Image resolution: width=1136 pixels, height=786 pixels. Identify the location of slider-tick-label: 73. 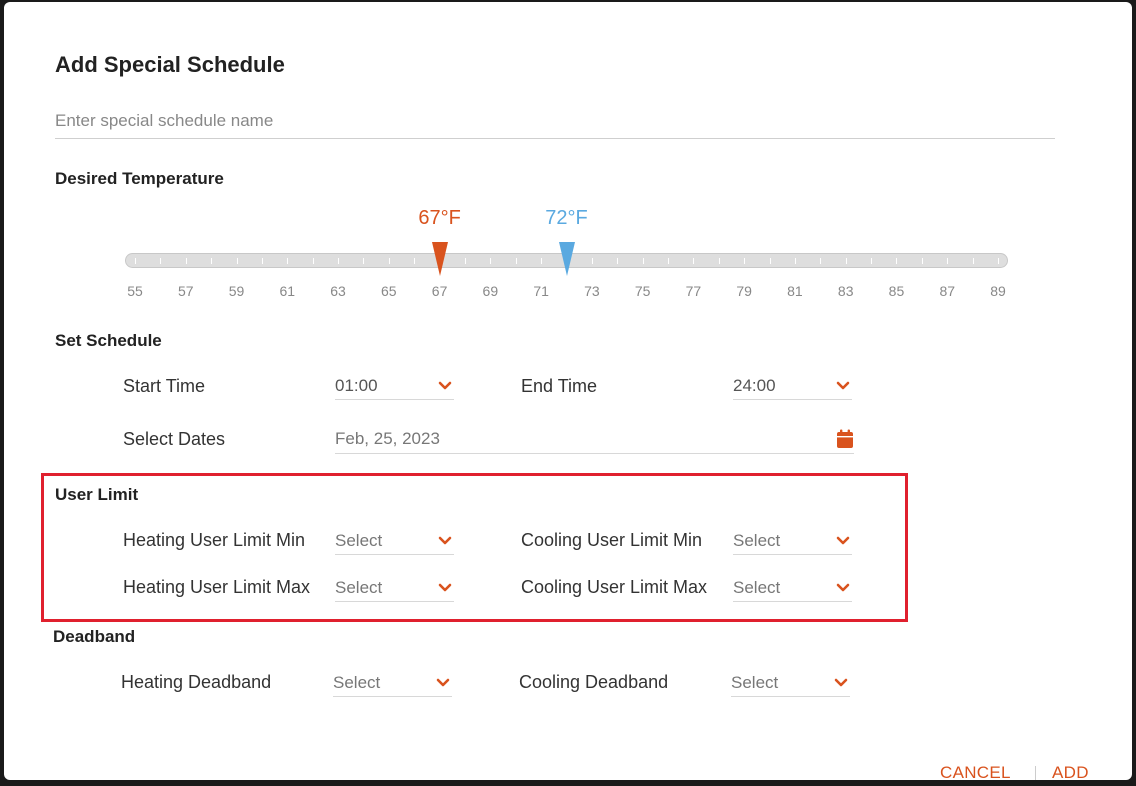
(592, 291).